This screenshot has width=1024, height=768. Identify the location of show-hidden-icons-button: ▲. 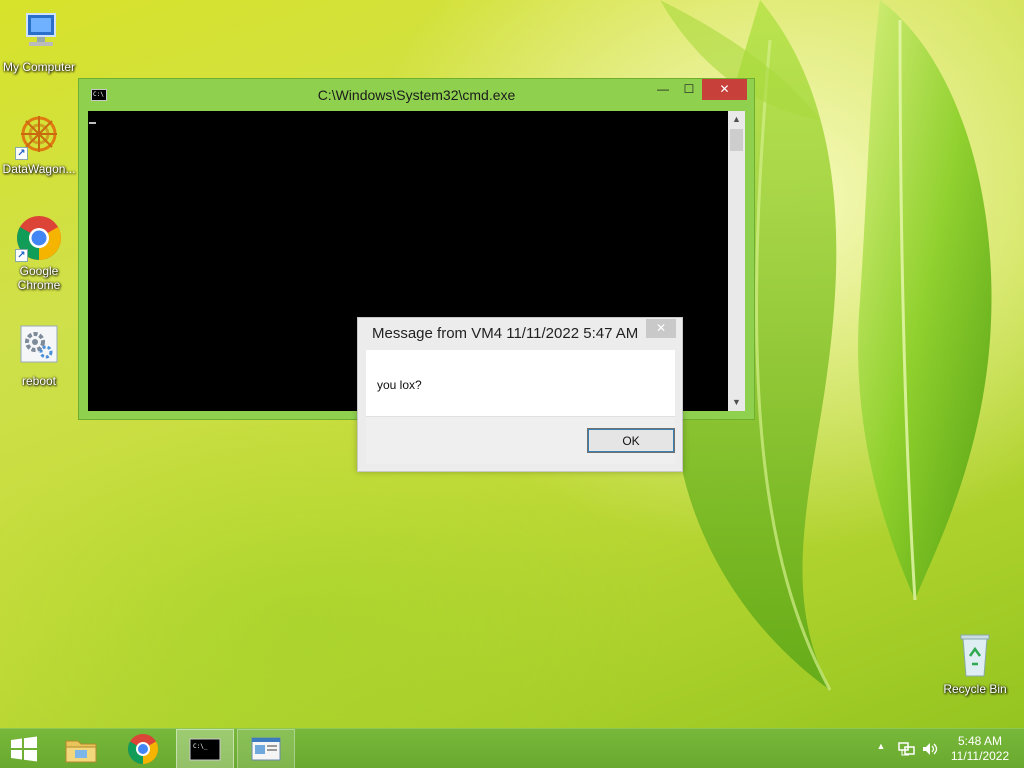
(881, 748).